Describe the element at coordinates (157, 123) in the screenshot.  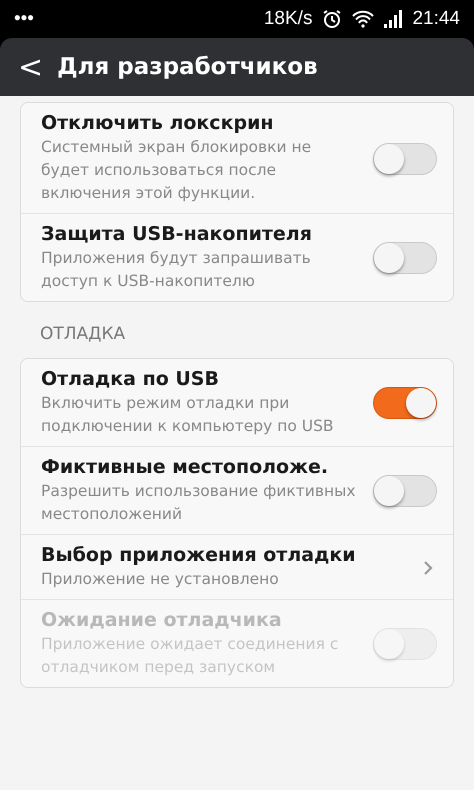
I see `setting-title: Отключить локскрин` at that location.